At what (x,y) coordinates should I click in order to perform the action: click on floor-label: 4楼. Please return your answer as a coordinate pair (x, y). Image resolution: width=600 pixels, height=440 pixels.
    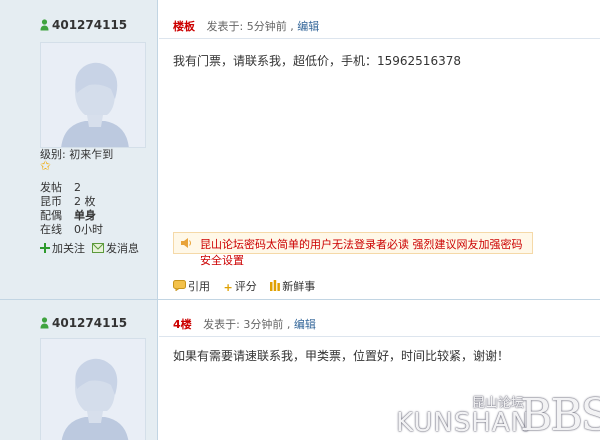
    Looking at the image, I should click on (182, 324).